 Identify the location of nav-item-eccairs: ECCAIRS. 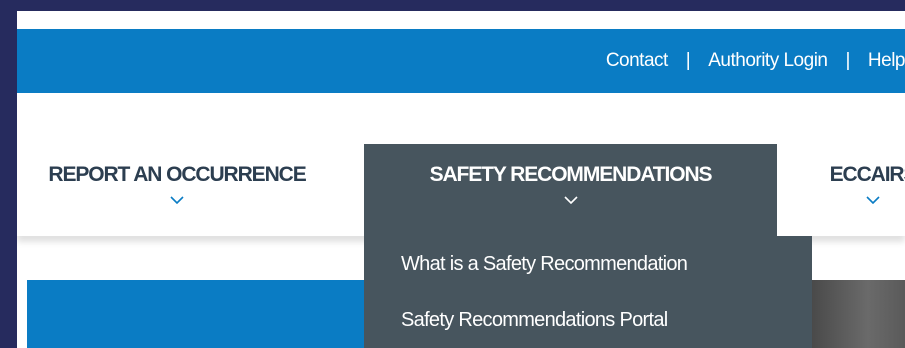
(844, 190).